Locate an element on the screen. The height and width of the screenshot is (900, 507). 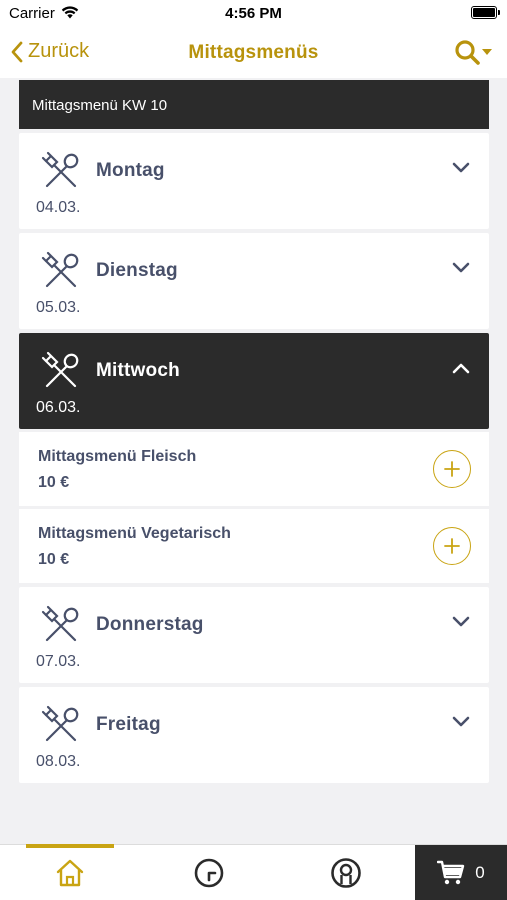
day-card-donnerstag: Donnerstag 07.03. is located at coordinates (254, 635).